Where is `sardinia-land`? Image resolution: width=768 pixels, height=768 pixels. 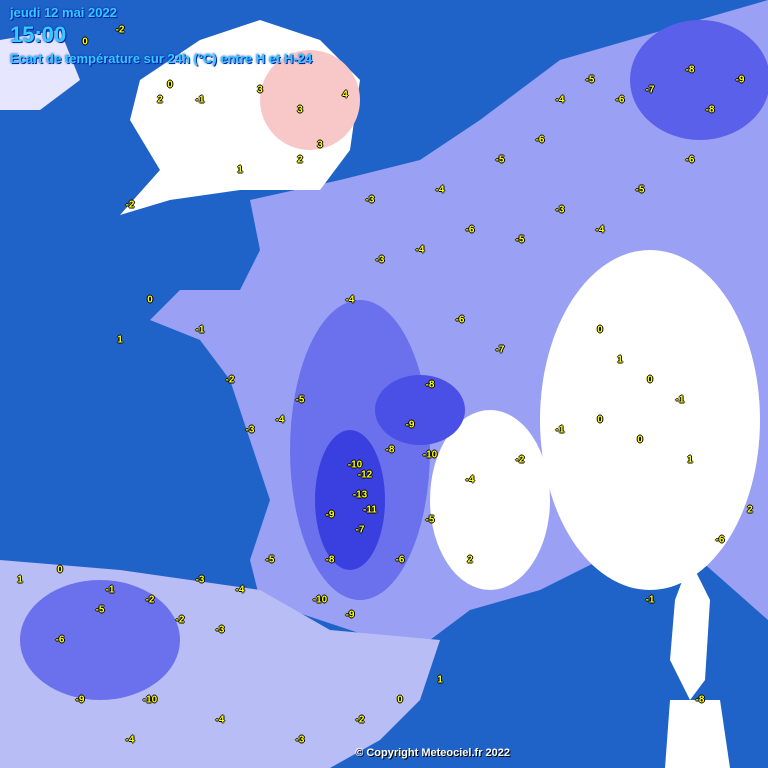 sardinia-land is located at coordinates (697, 734).